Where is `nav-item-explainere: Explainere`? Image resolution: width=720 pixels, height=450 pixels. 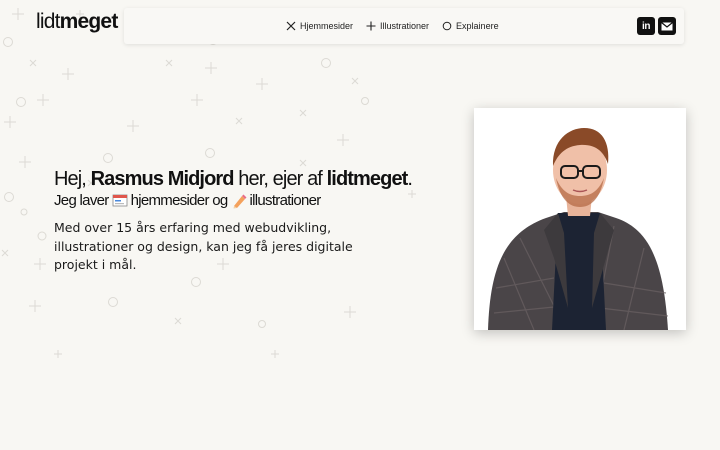
nav-item-explainere: Explainere is located at coordinates (470, 26).